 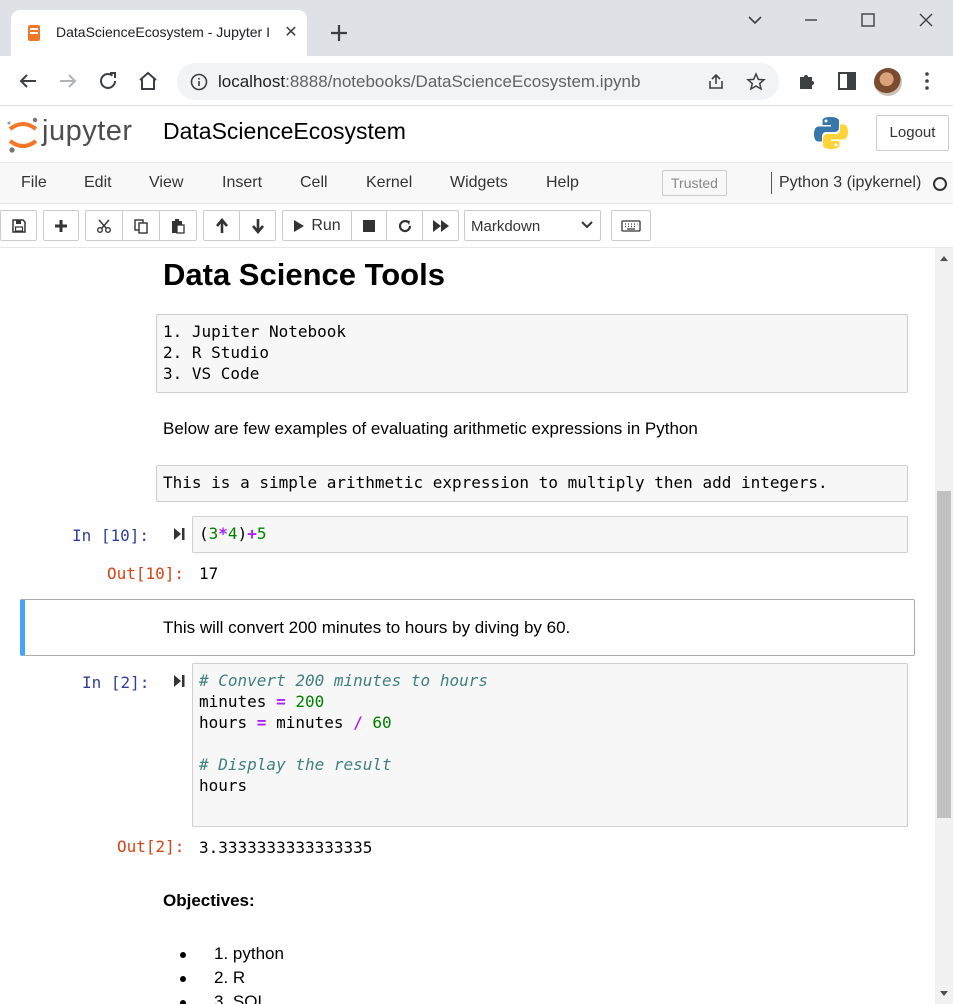 I want to click on notebook-scrollbar, so click(x=944, y=626).